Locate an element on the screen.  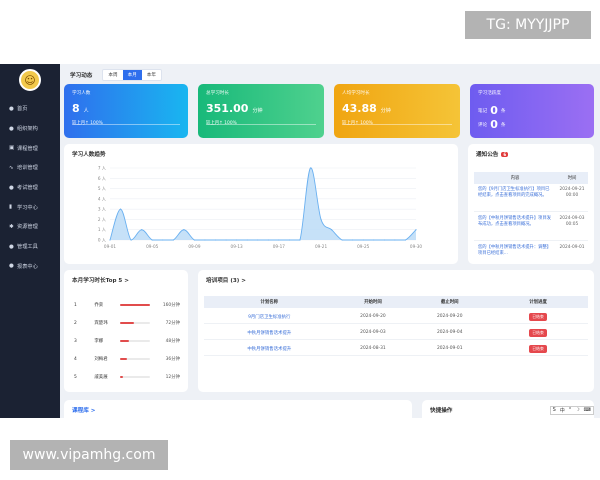
cat-avatar-icon: ☺ is located at coordinates (30, 80).